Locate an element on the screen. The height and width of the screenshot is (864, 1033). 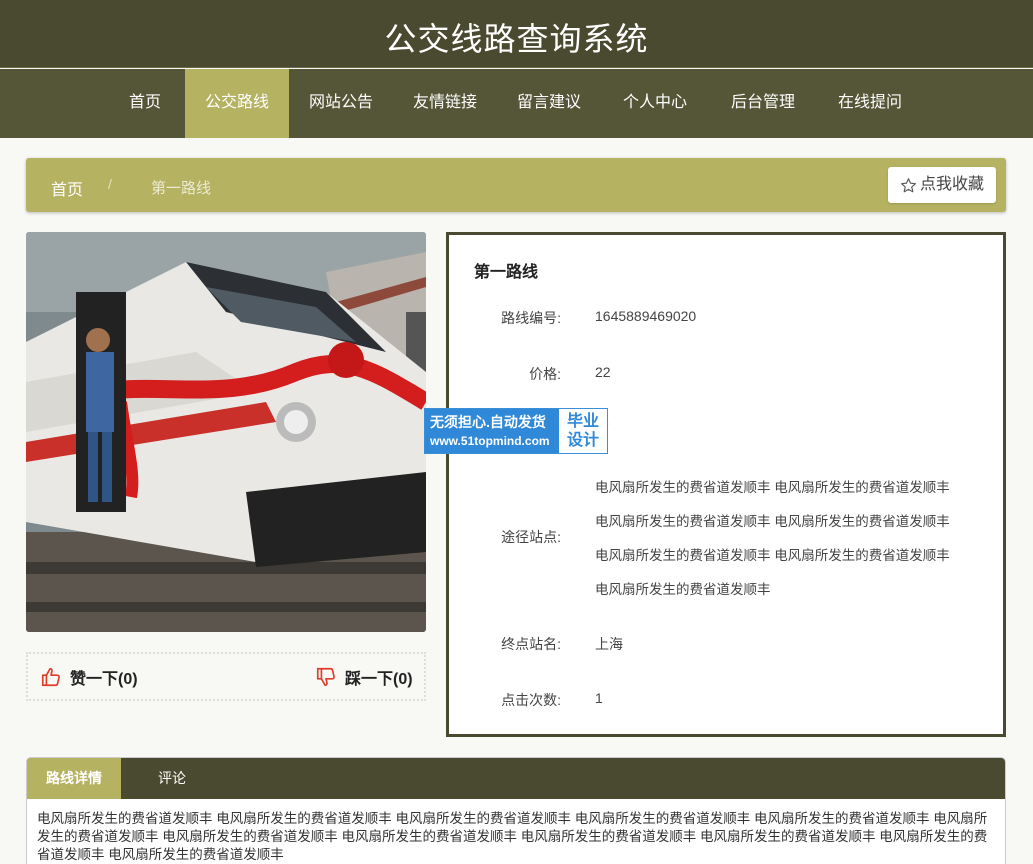
nav-item-links: 友情链接 is located at coordinates (445, 103).